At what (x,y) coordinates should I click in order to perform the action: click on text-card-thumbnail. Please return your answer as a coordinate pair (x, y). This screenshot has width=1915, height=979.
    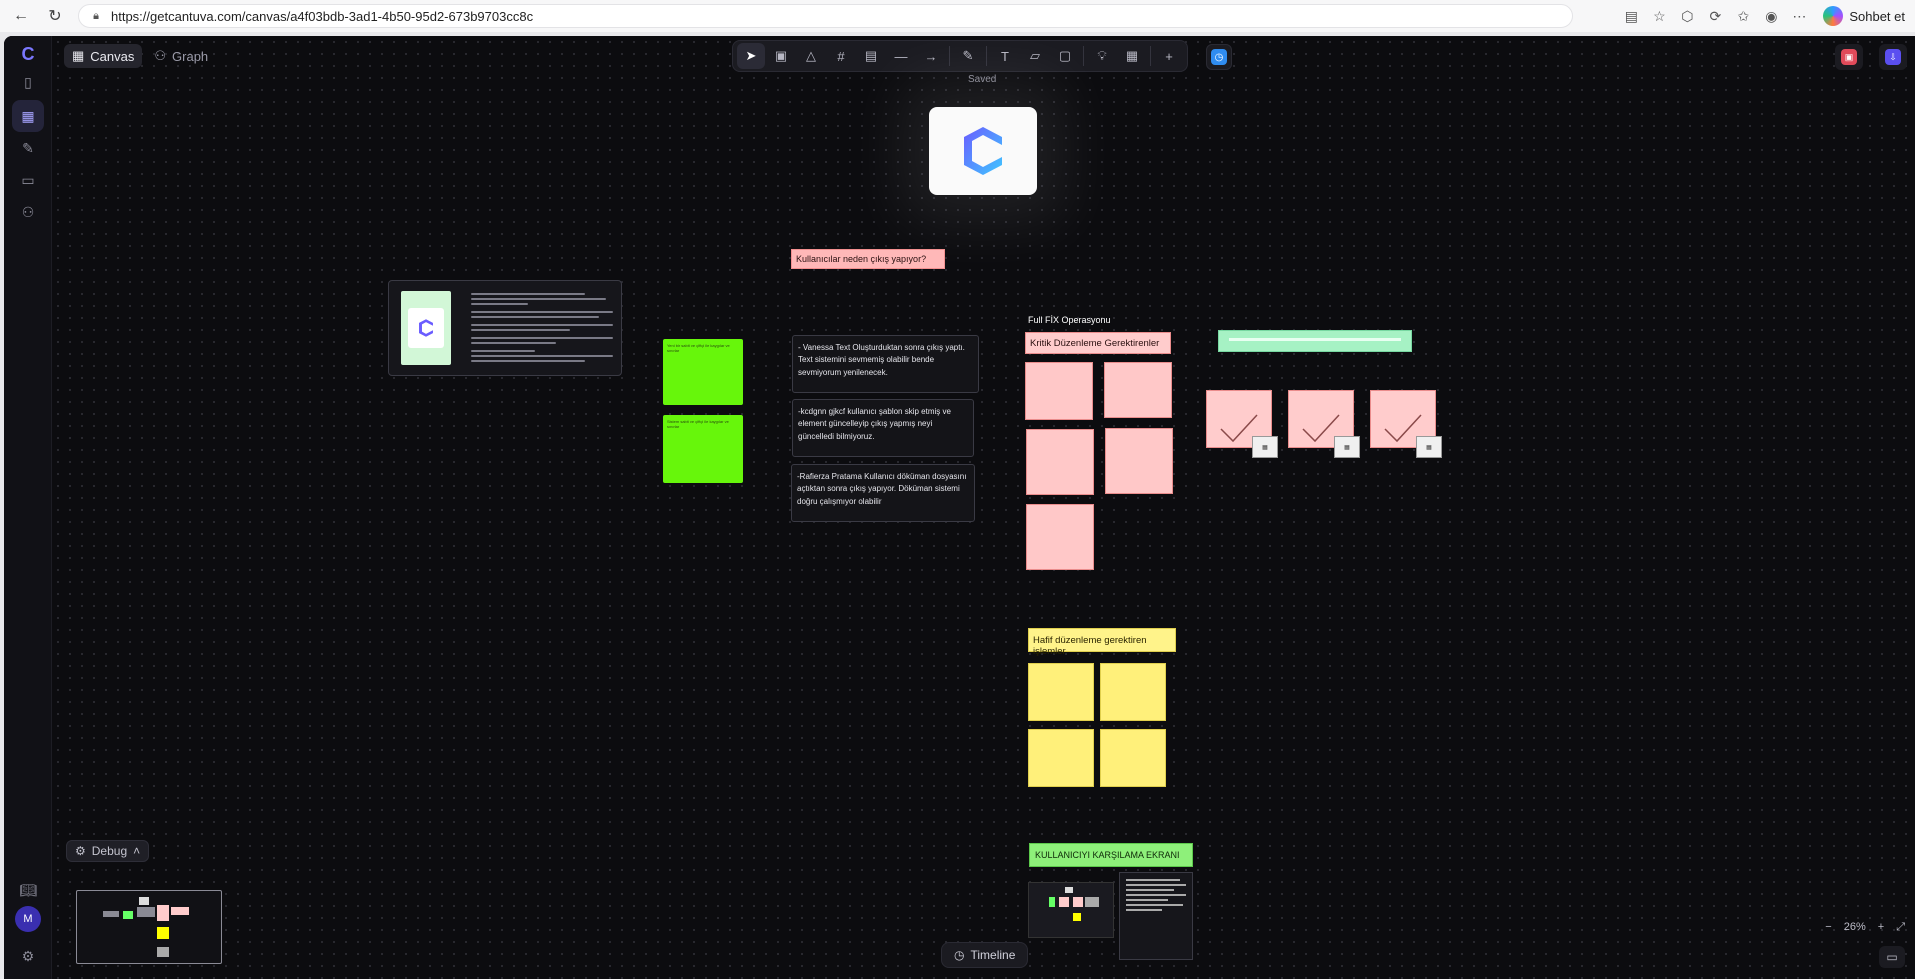
    Looking at the image, I should click on (1156, 916).